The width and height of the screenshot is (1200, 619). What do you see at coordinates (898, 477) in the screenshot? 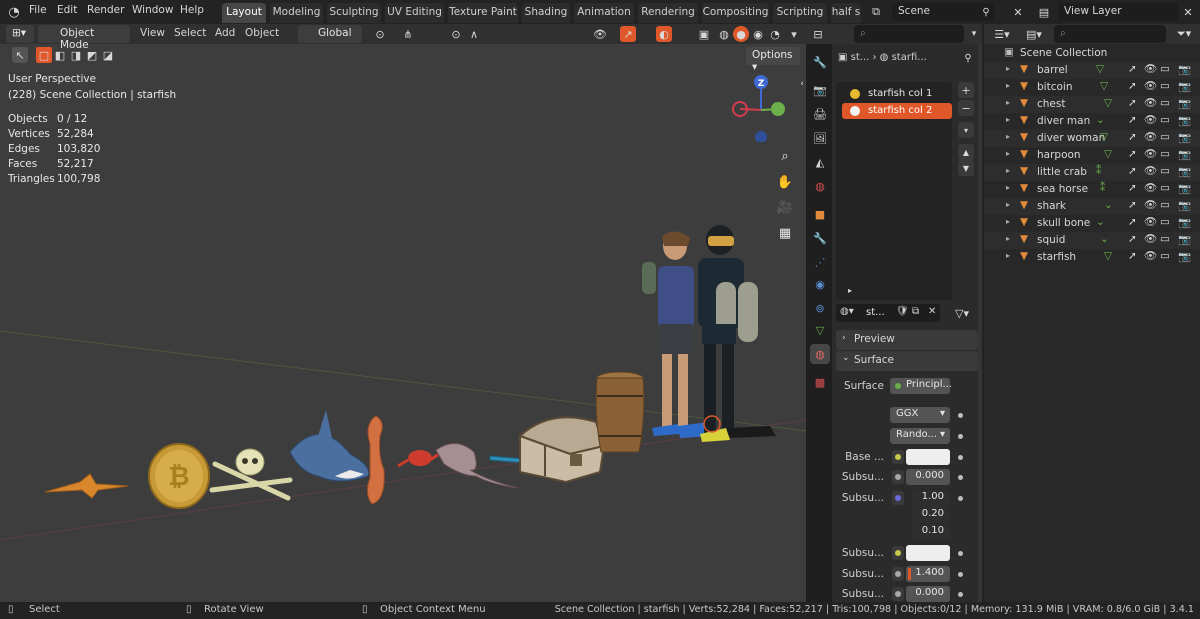
I see `subsurface-socket` at bounding box center [898, 477].